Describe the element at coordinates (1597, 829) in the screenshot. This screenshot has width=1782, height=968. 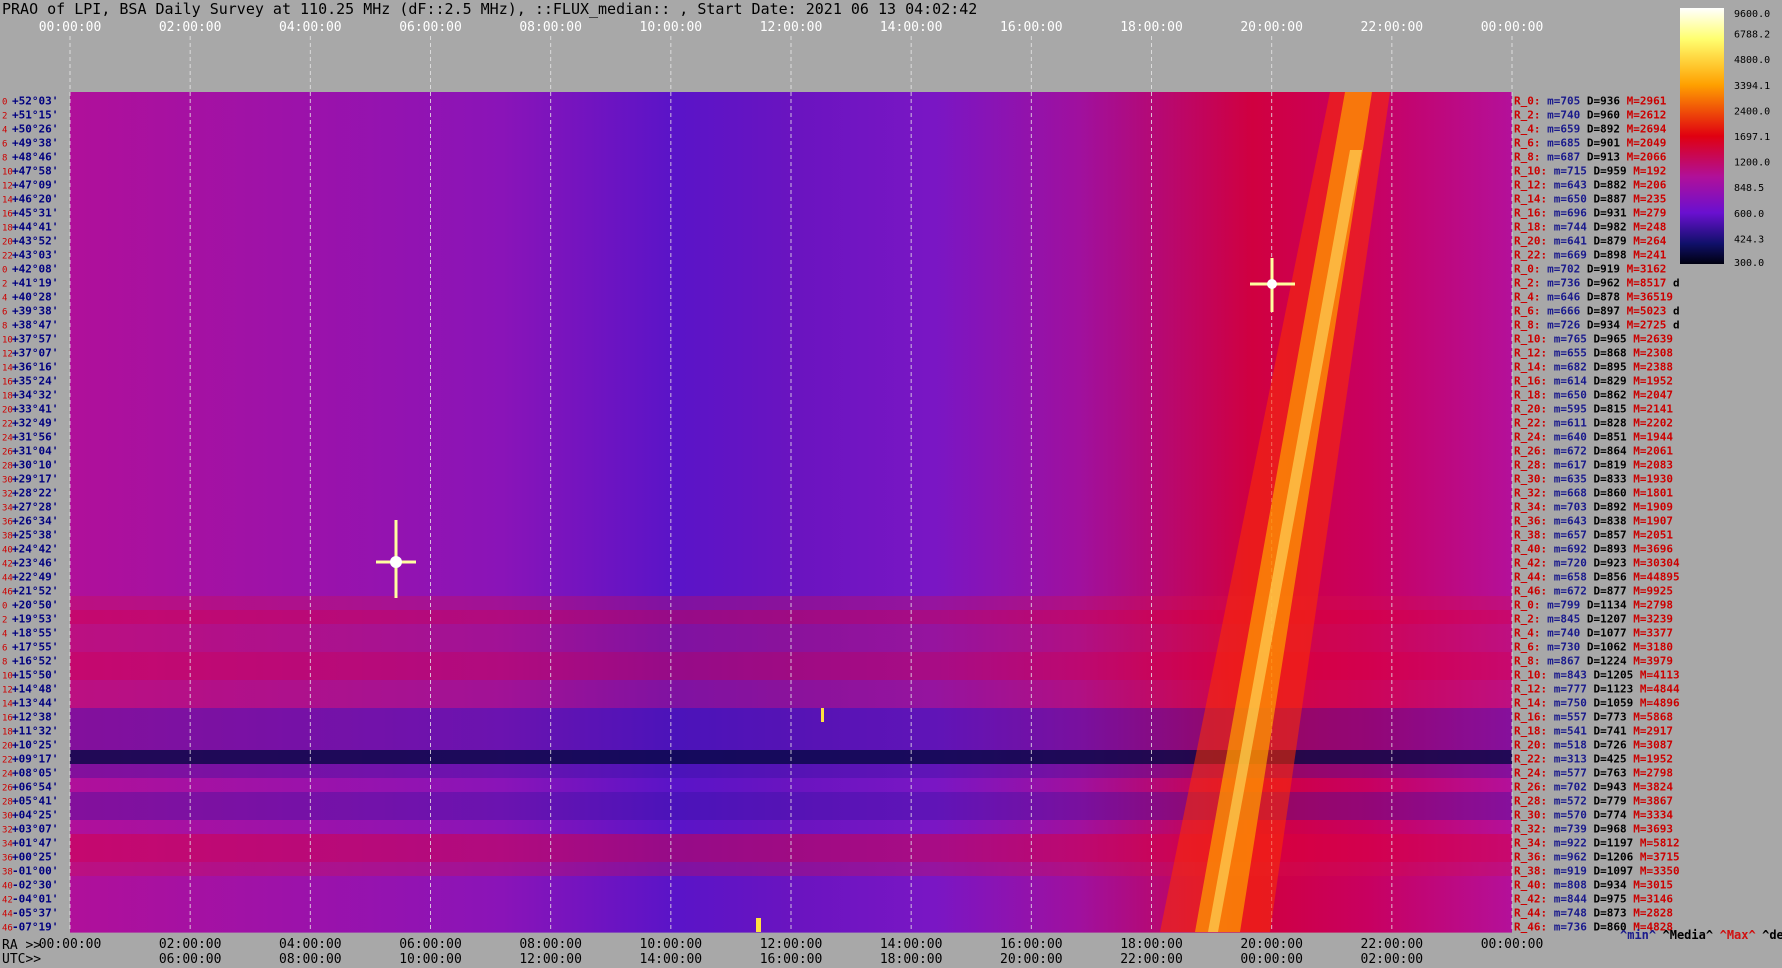
I see `row-stat: R_32: m=739 D=968 M=3693 d= 108` at that location.